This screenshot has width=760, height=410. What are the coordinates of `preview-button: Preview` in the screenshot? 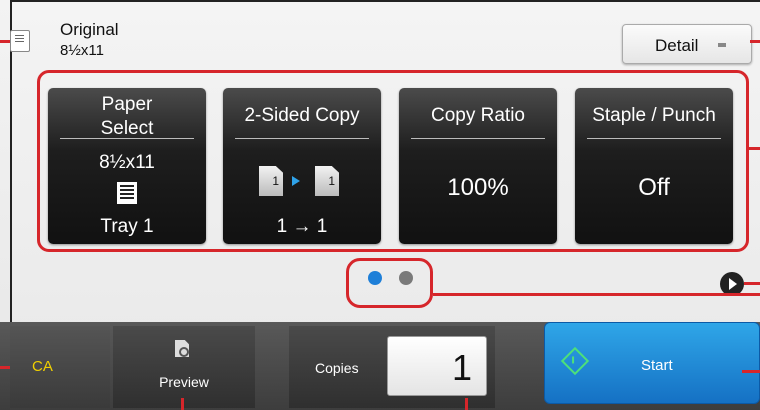 It's located at (184, 367).